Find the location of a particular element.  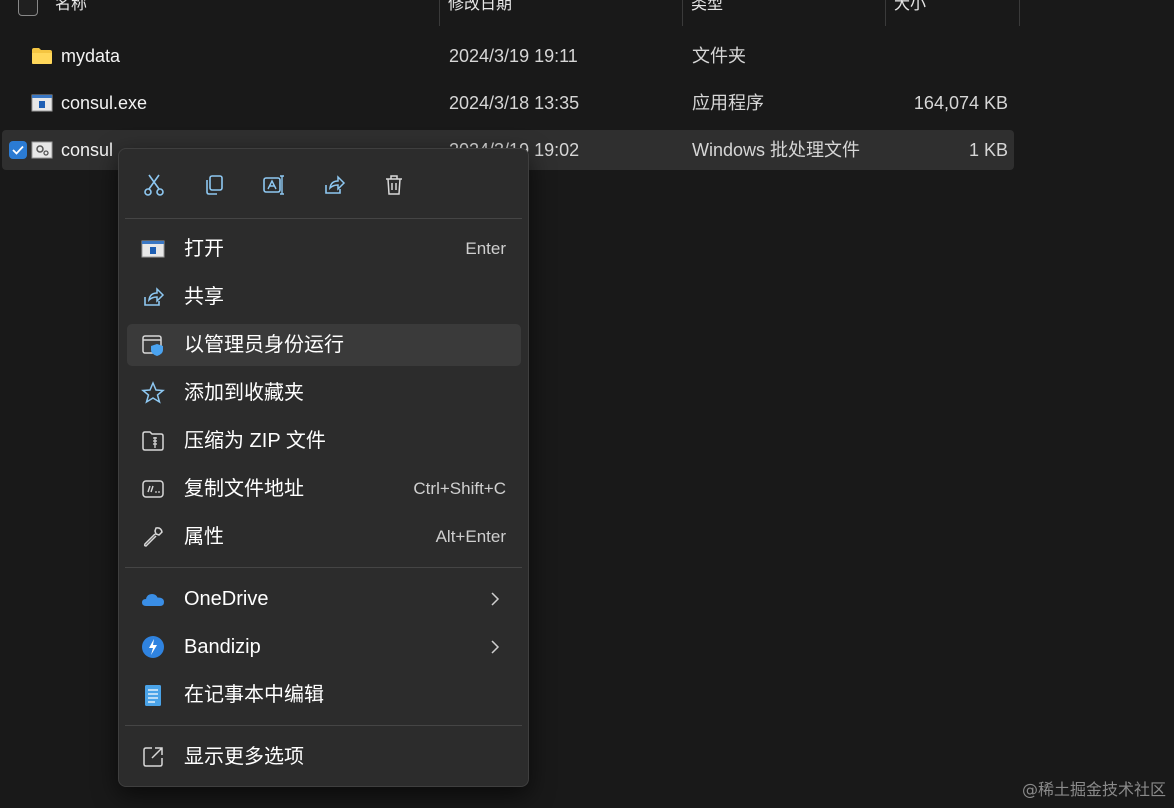

menu-item-label: 添加到收藏夹 is located at coordinates (244, 393).